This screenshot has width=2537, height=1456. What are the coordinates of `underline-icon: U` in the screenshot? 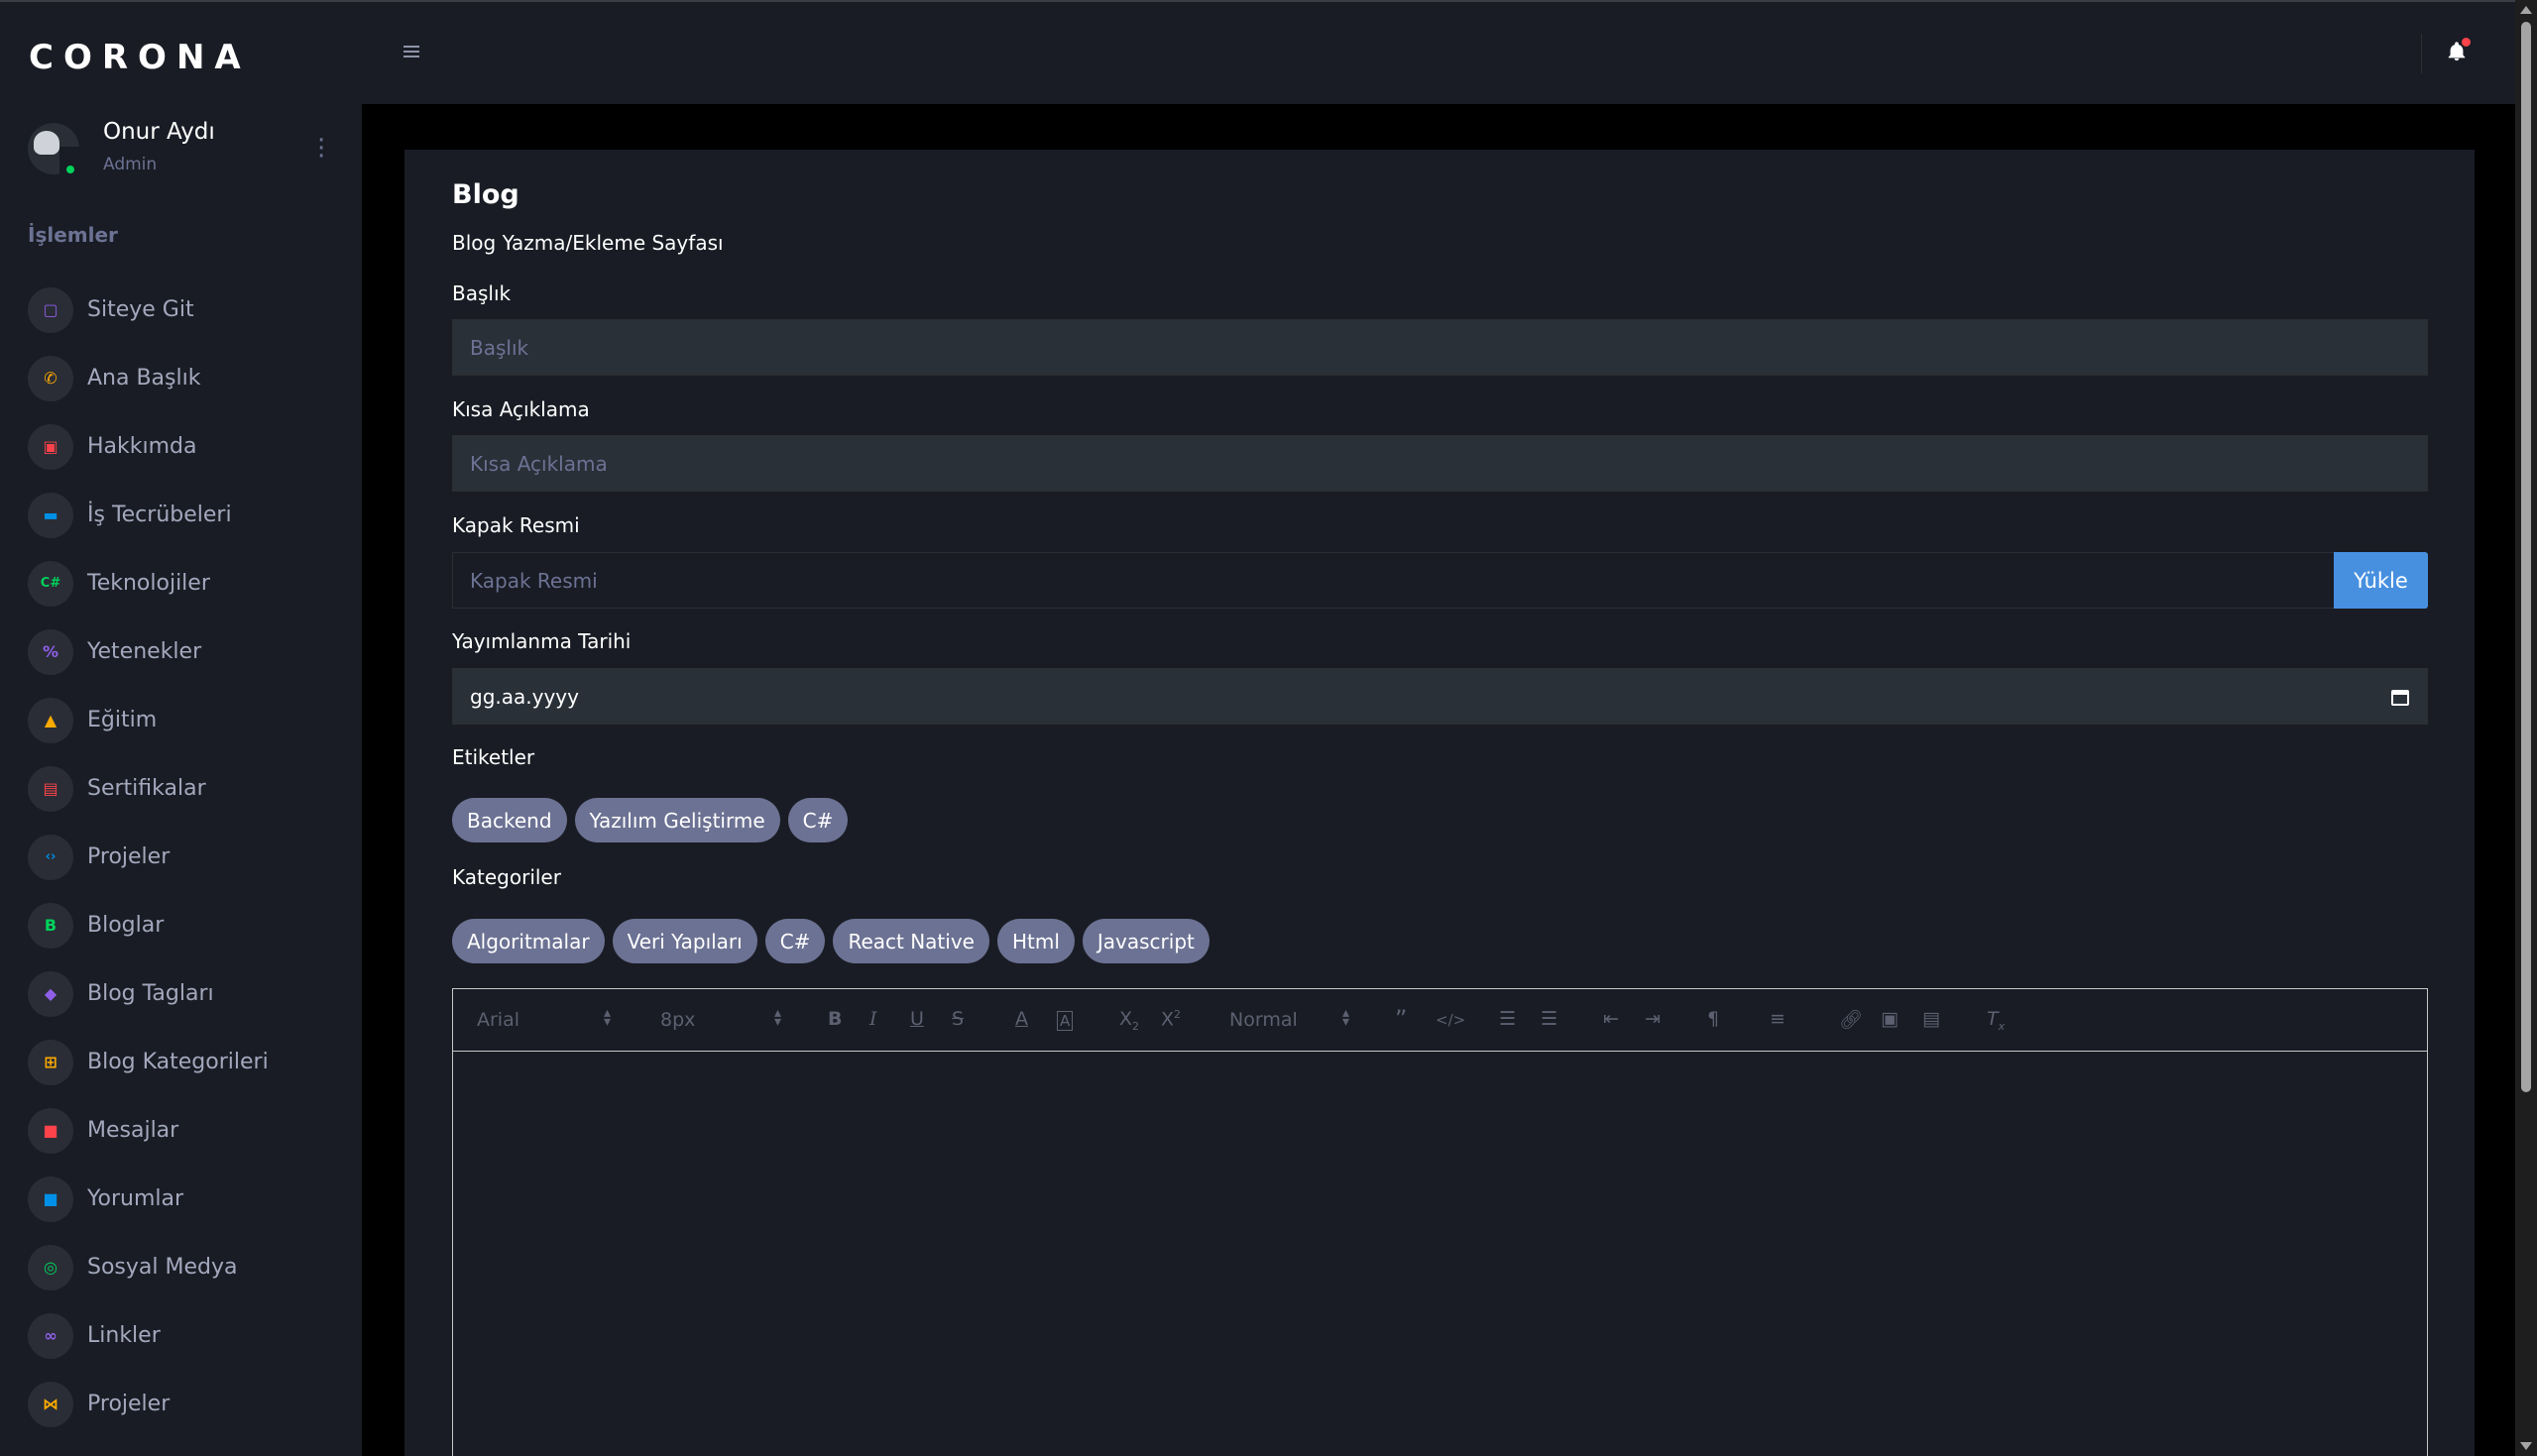 It's located at (917, 1019).